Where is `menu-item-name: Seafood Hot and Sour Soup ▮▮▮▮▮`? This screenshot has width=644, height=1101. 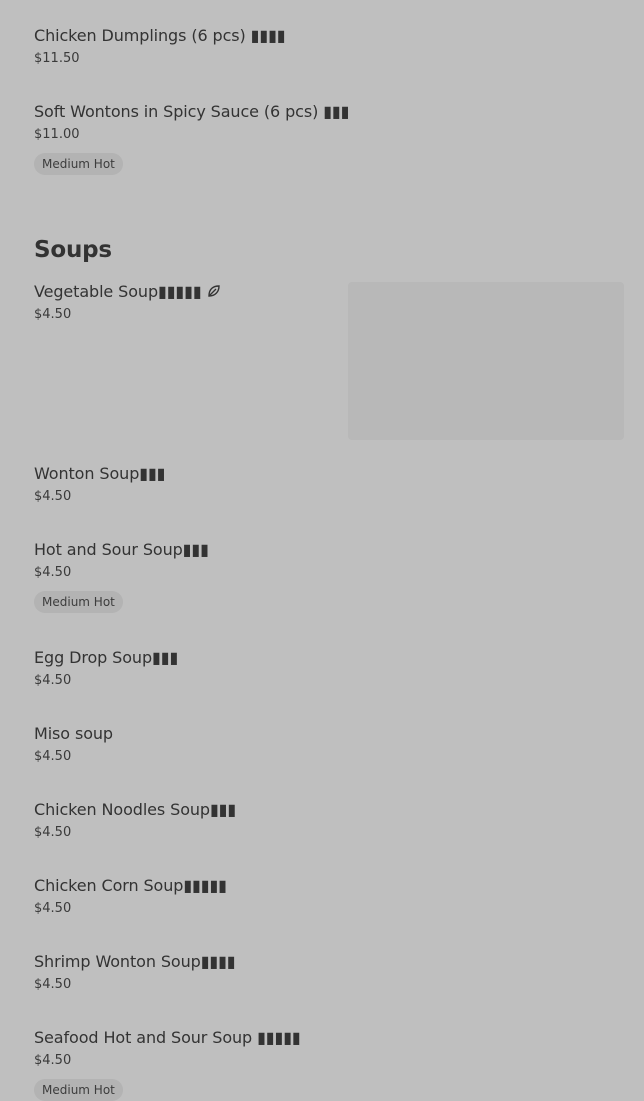
menu-item-name: Seafood Hot and Sour Soup ▮▮▮▮▮ is located at coordinates (167, 1037).